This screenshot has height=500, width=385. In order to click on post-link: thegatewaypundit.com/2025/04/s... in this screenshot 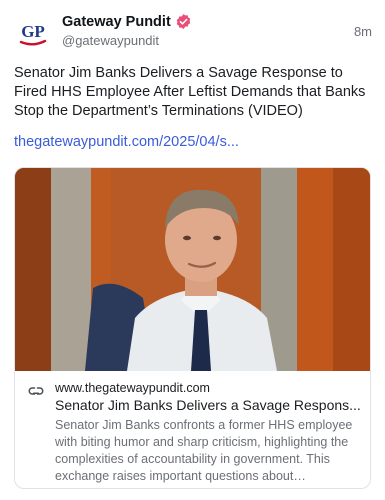, I will do `click(126, 142)`.